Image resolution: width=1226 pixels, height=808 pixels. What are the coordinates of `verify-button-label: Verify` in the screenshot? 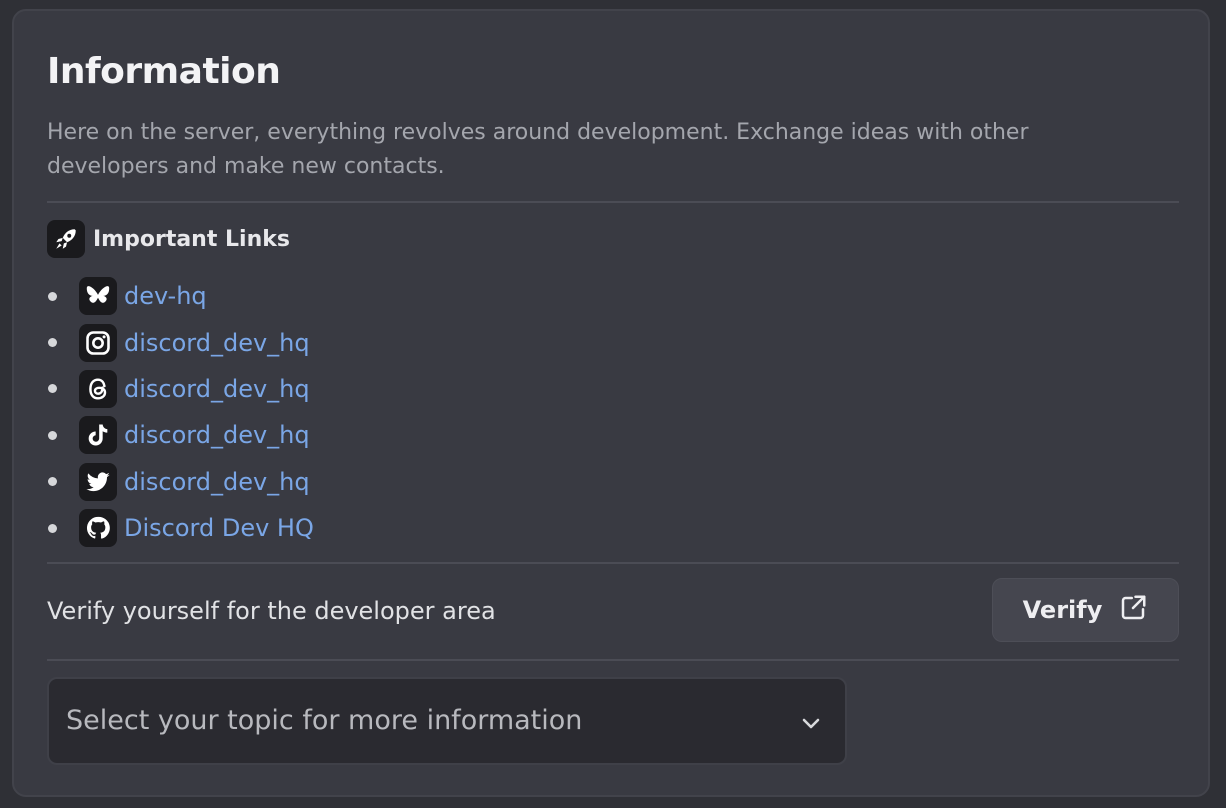 It's located at (1062, 610).